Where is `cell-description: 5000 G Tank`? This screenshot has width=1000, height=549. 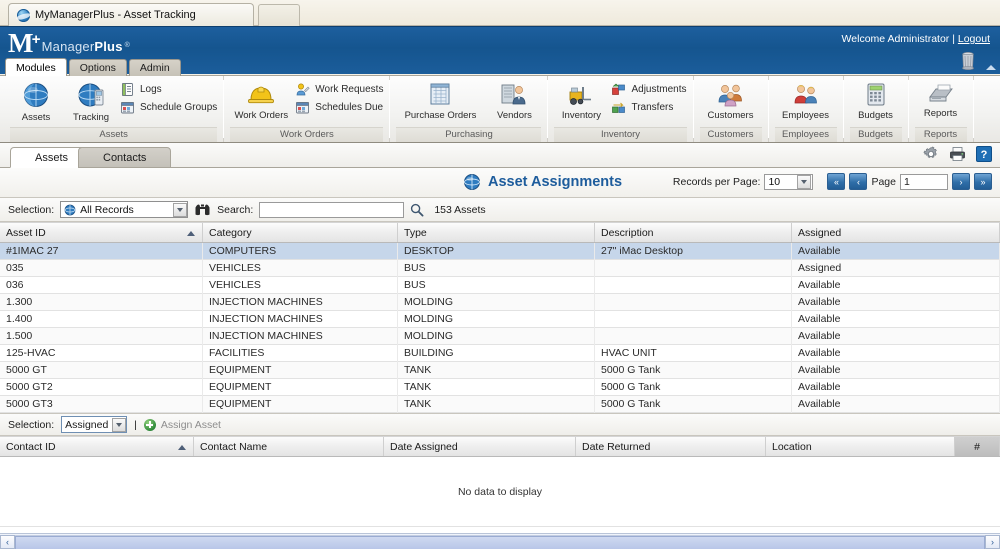
cell-description: 5000 G Tank is located at coordinates (693, 404).